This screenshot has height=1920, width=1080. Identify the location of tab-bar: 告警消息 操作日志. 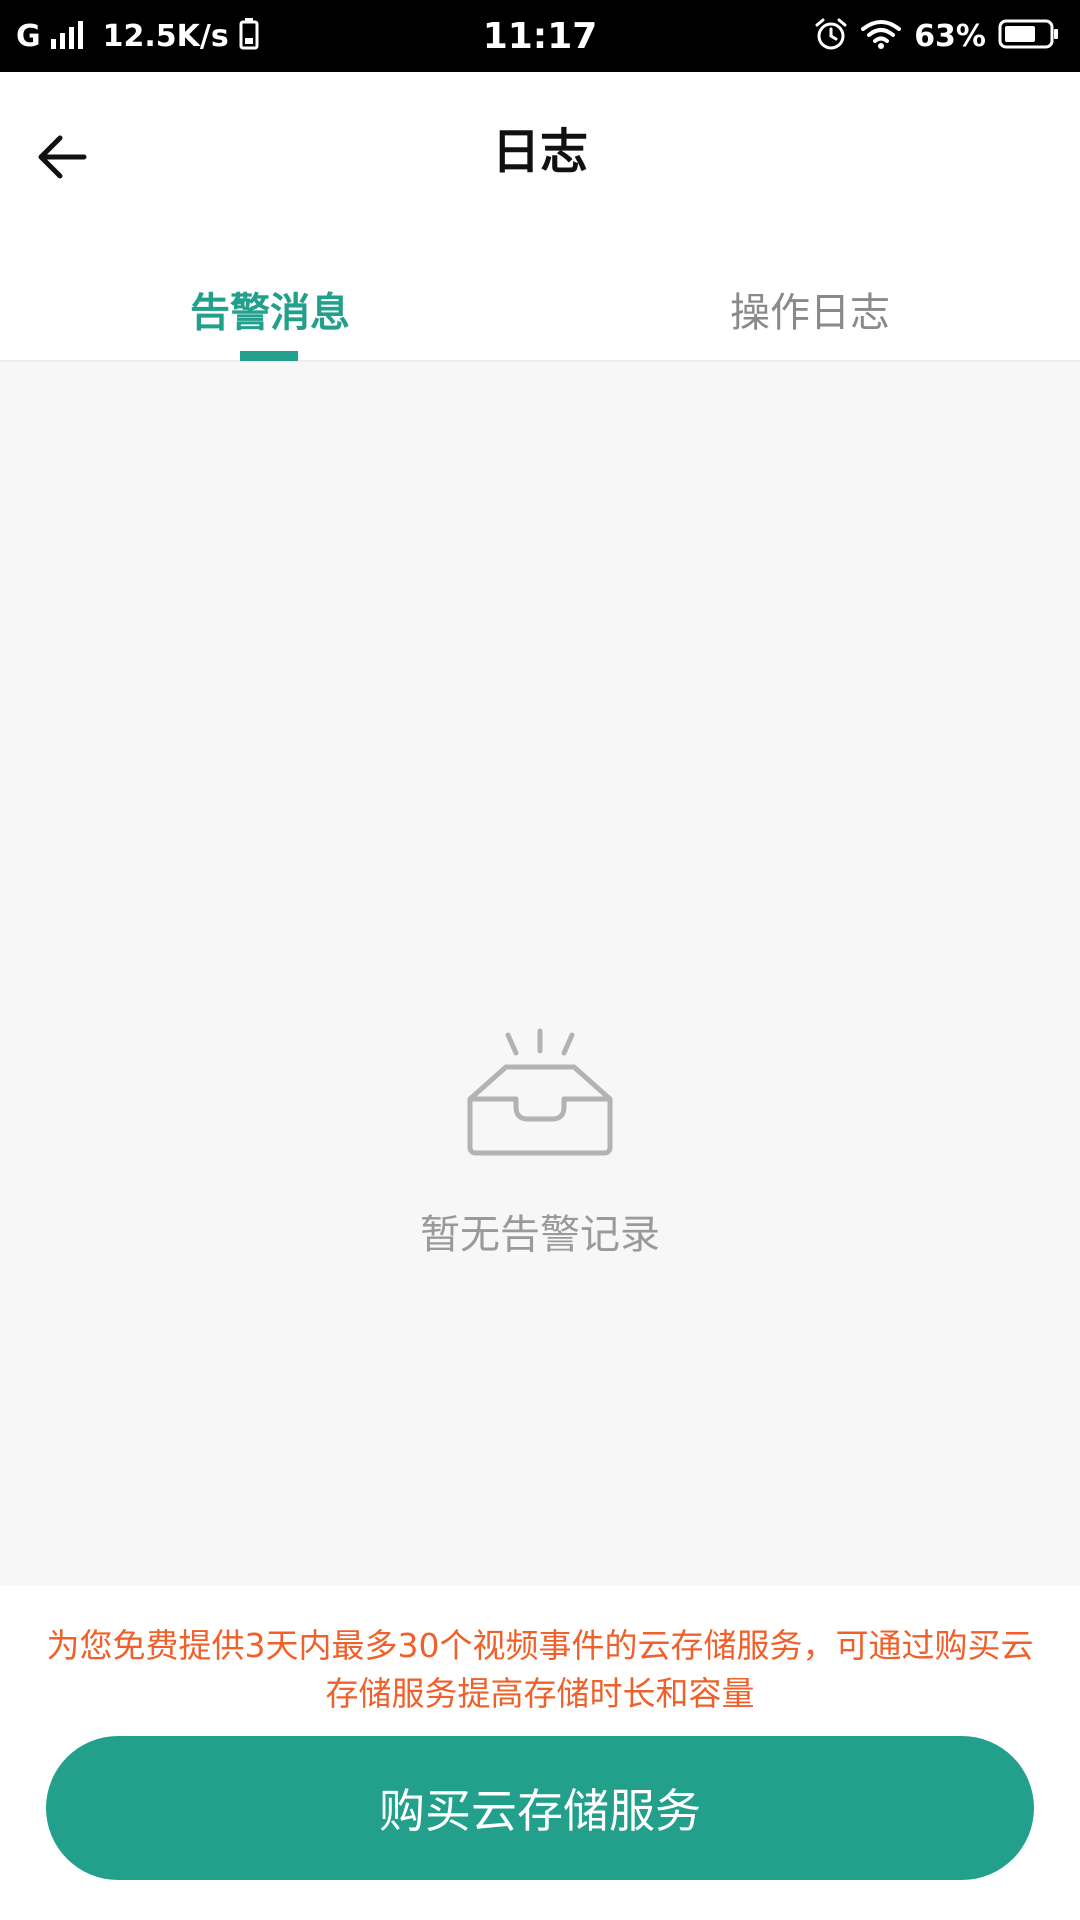
(540, 302).